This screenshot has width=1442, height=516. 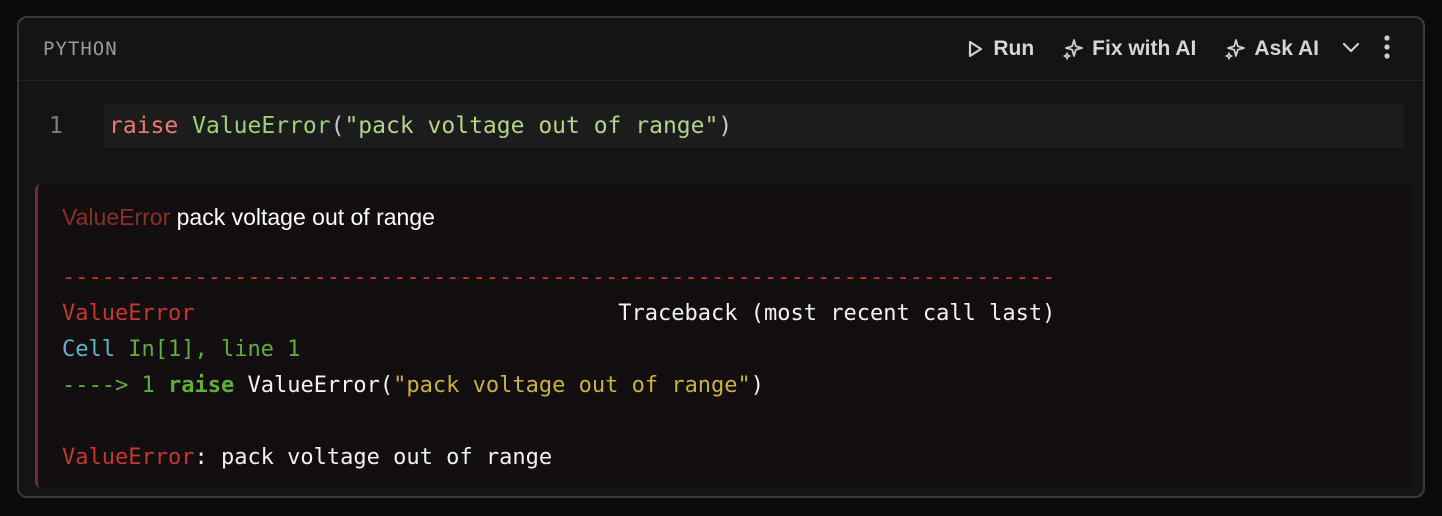 I want to click on language-label: PYTHON, so click(x=80, y=49).